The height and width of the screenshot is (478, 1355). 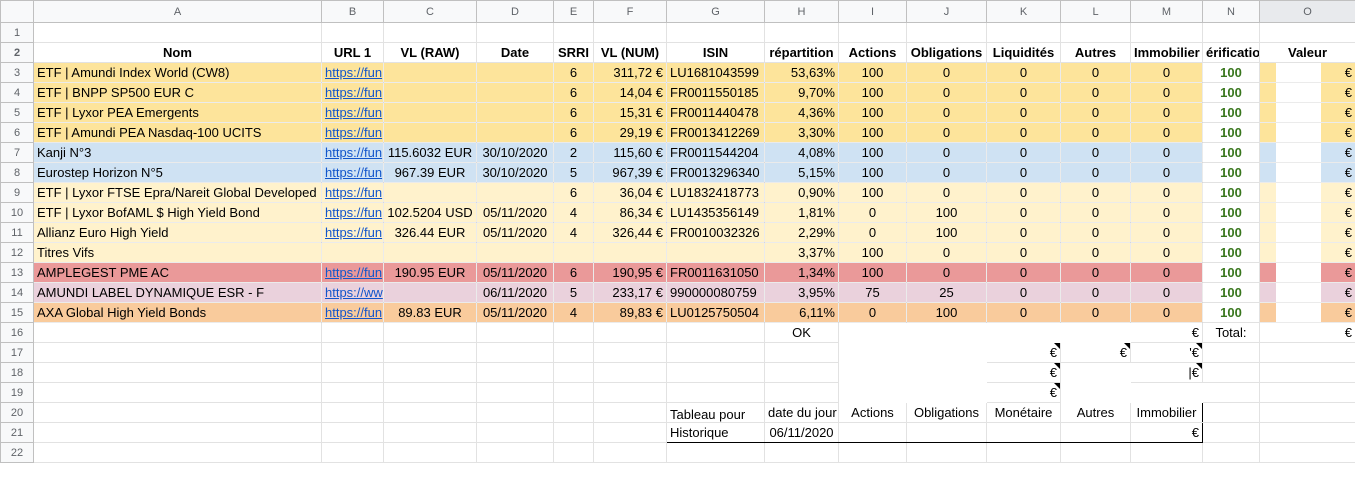 What do you see at coordinates (354, 292) in the screenshot?
I see `url-link: https://ww` at bounding box center [354, 292].